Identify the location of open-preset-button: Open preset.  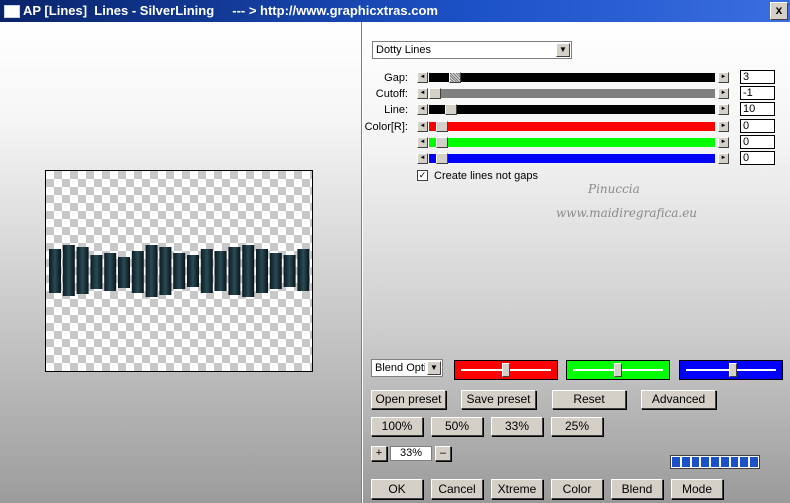
(408, 399).